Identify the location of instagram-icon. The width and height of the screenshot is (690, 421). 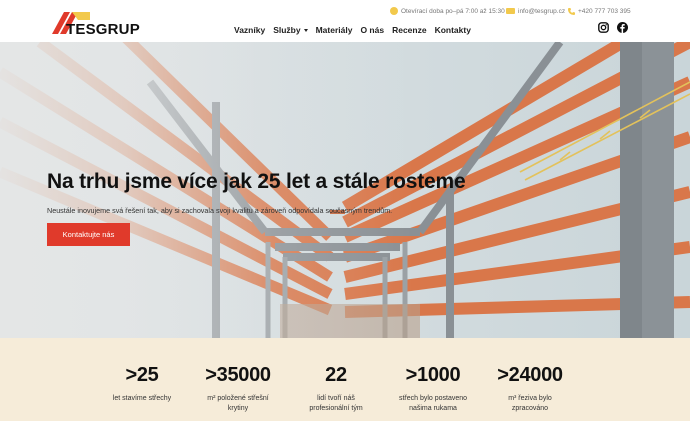
(603, 27).